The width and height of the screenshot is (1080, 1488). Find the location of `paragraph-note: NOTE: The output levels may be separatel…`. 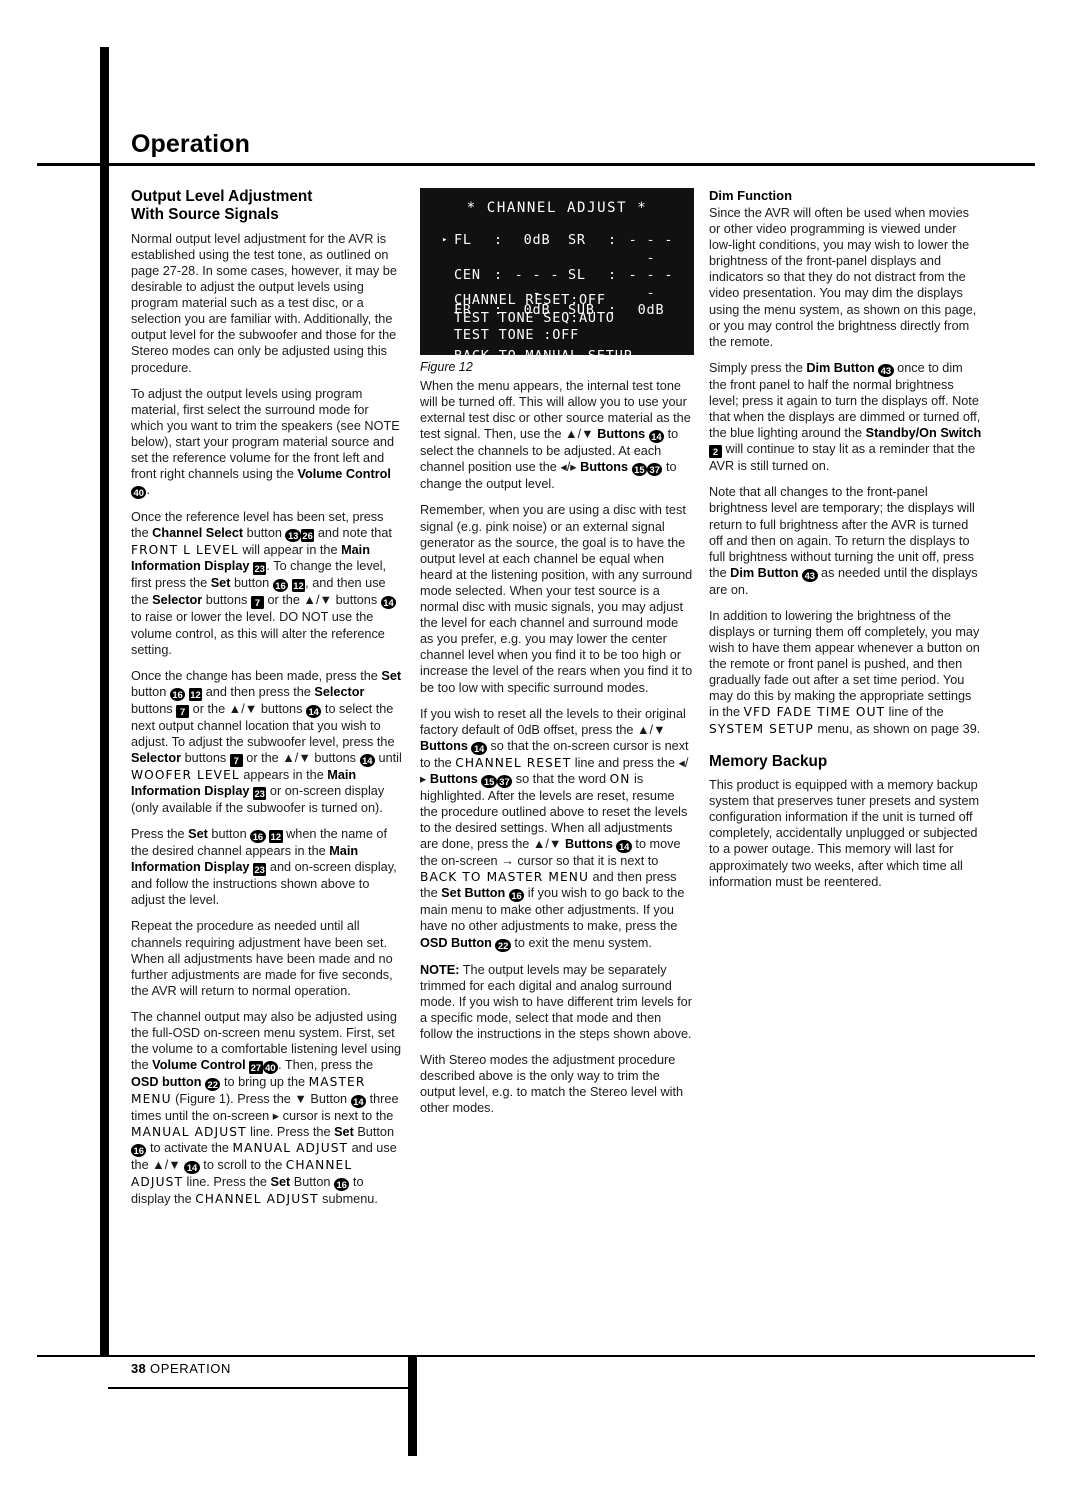

paragraph-note: NOTE: The output levels may be separatel… is located at coordinates (556, 1002).